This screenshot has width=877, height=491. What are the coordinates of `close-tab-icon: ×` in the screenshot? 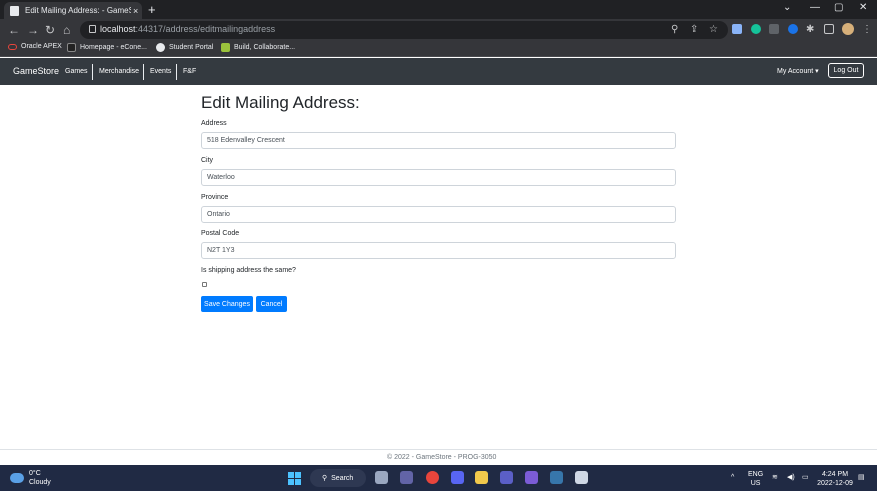 It's located at (135, 11).